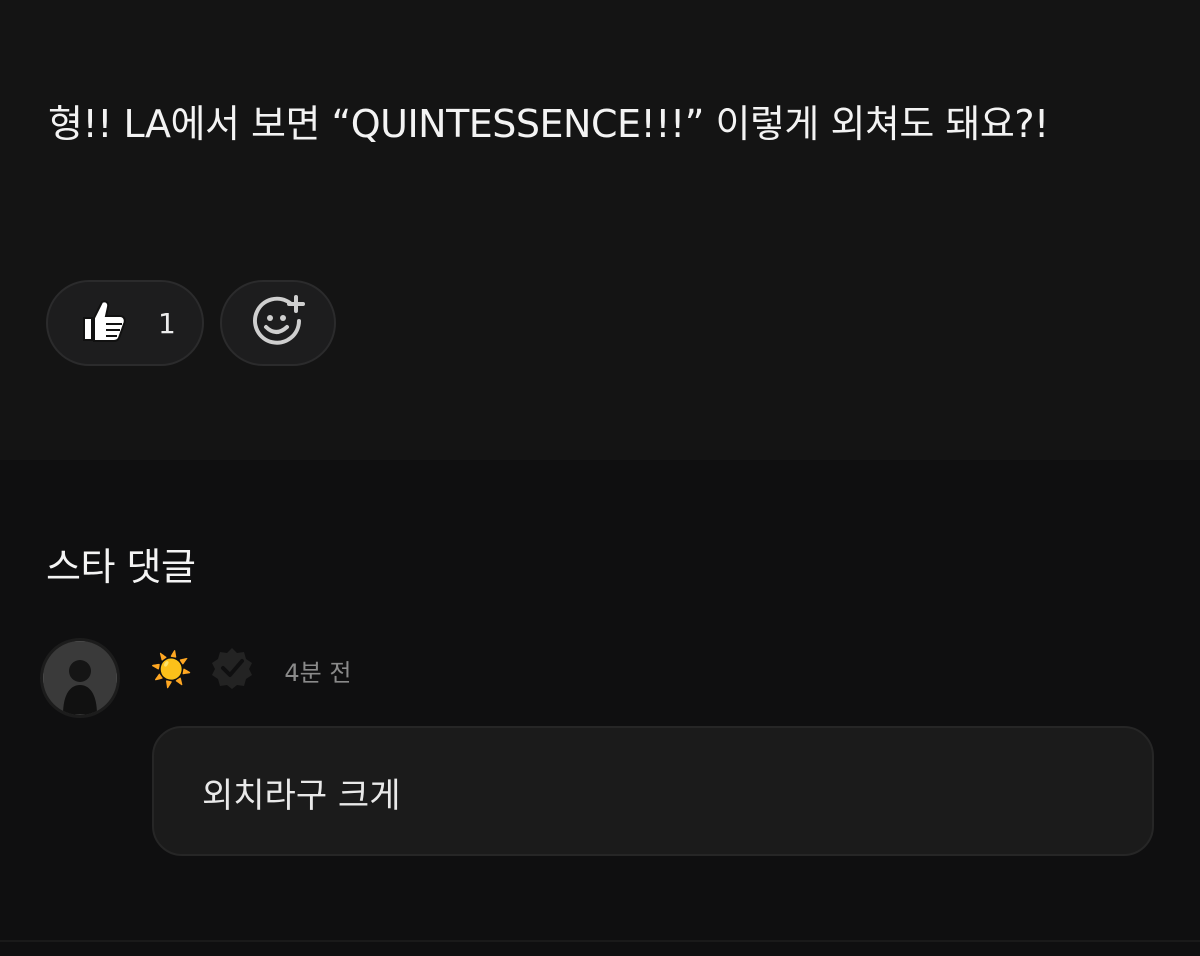 The image size is (1200, 956). I want to click on comment-bubble: 외치라구 크게, so click(653, 791).